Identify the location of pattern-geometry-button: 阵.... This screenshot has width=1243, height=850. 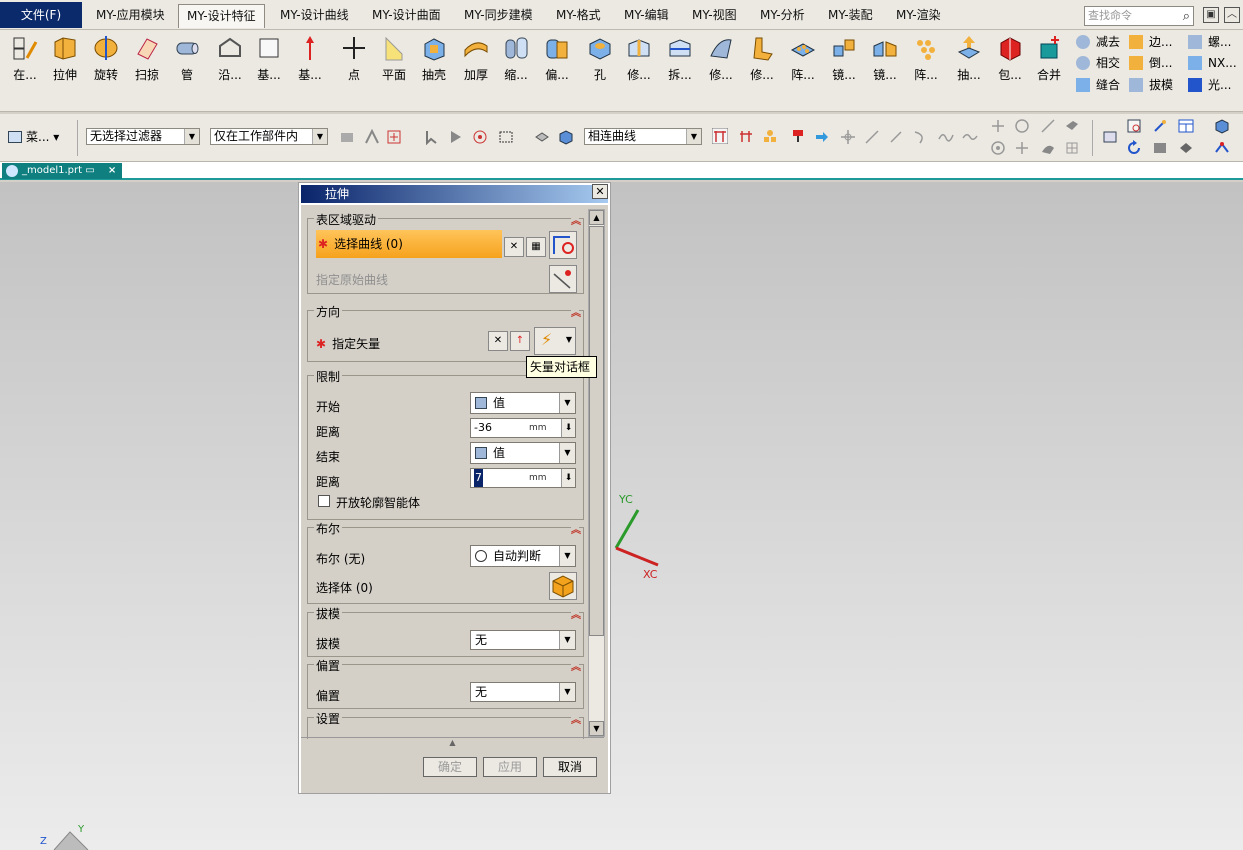
(926, 60).